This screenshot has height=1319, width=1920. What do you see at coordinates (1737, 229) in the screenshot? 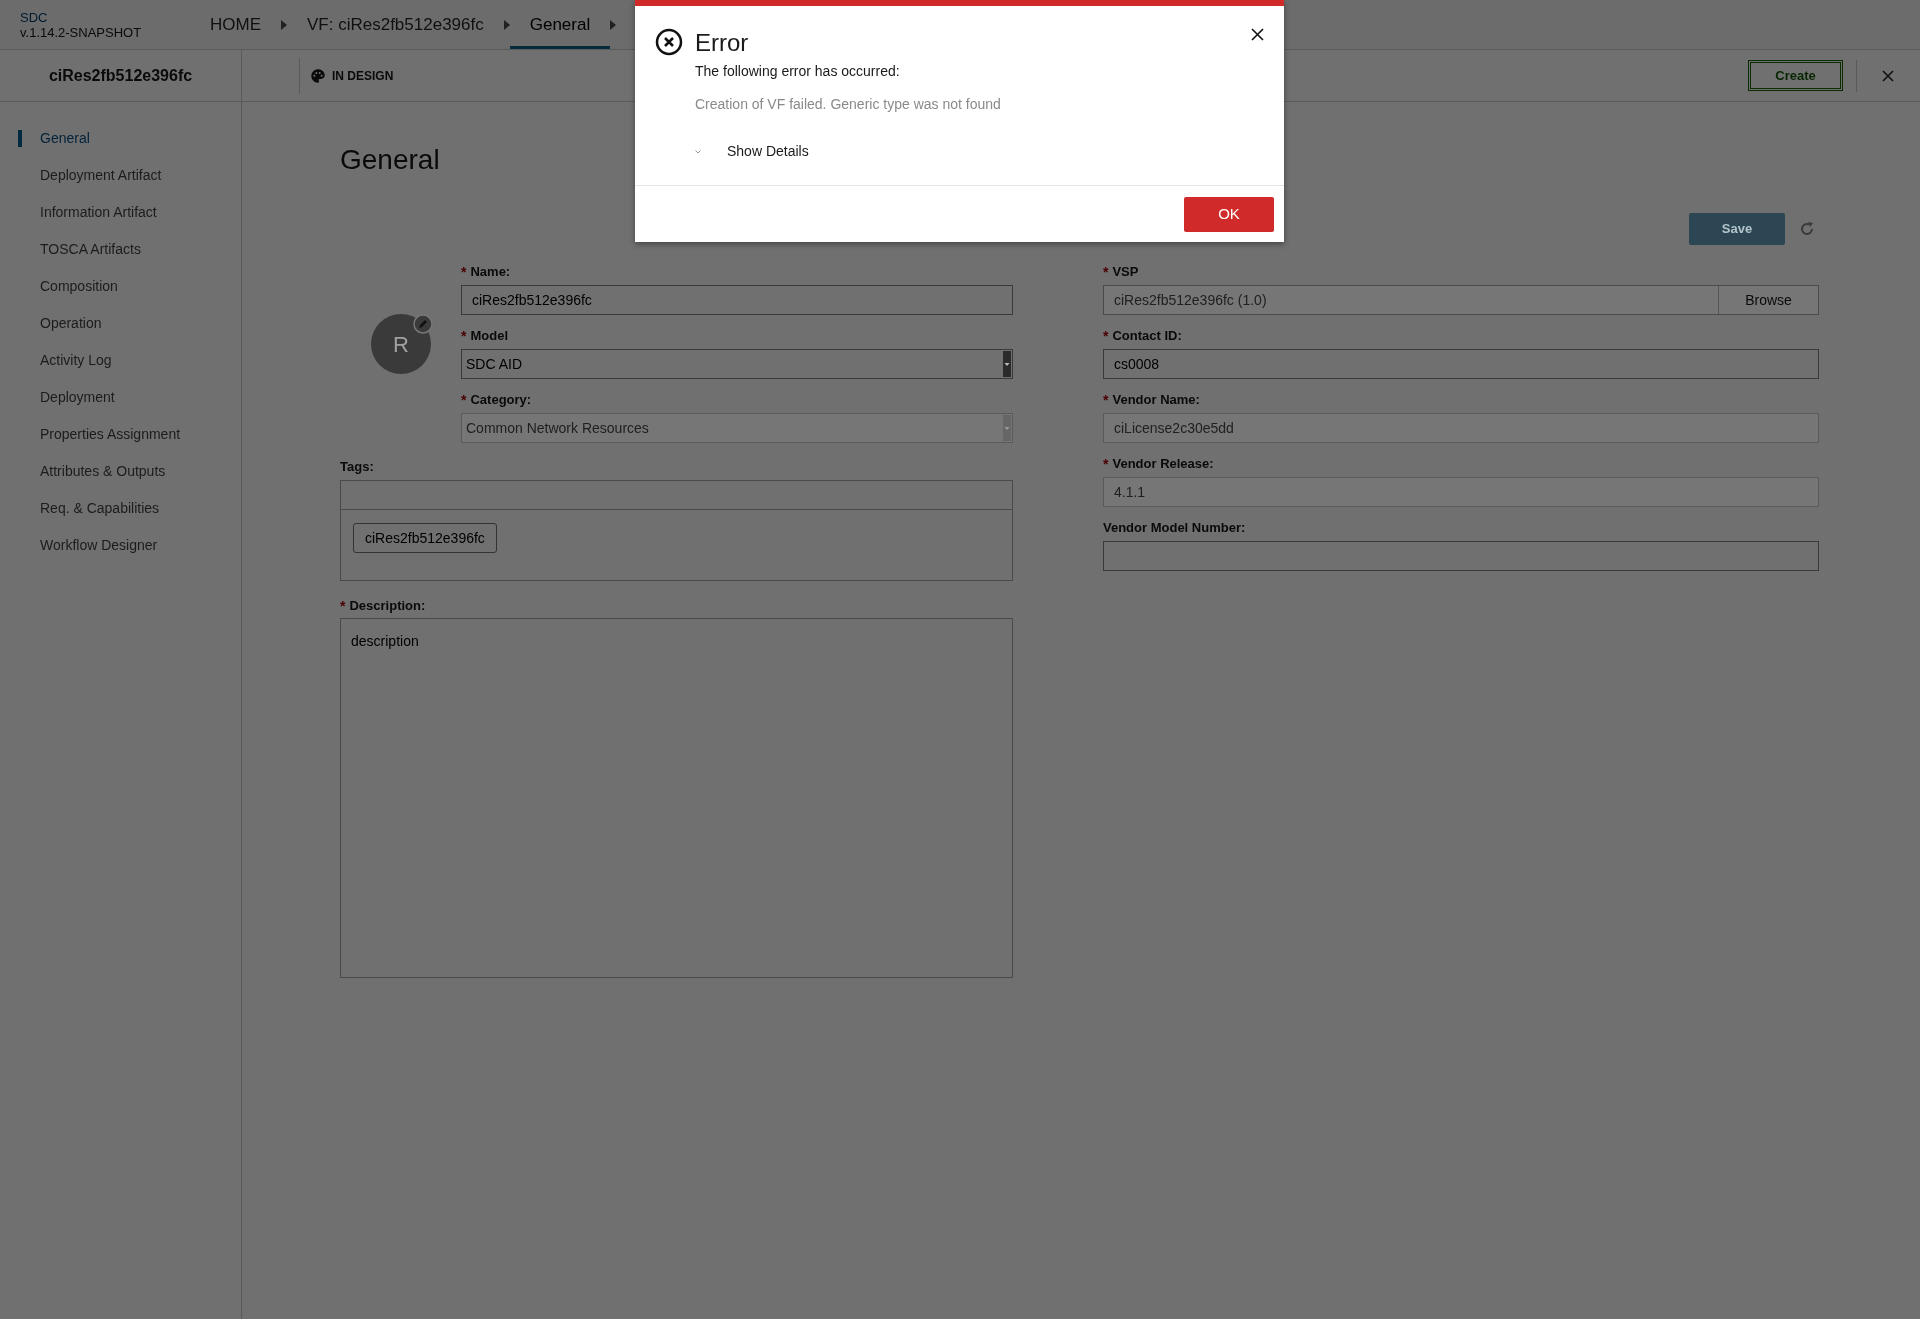
I see `save-button: Save` at bounding box center [1737, 229].